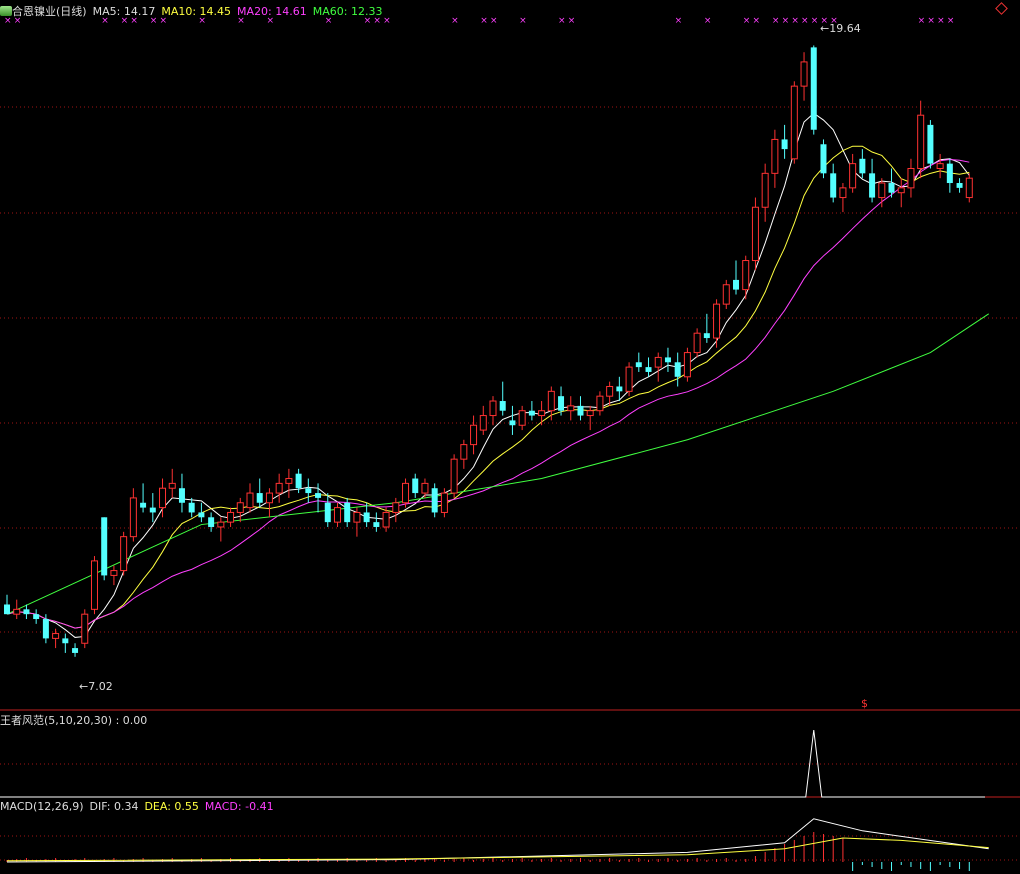 The width and height of the screenshot is (1020, 874). I want to click on indicator-header: 王者风范(5,10,20,30) : 0.00, so click(73, 720).